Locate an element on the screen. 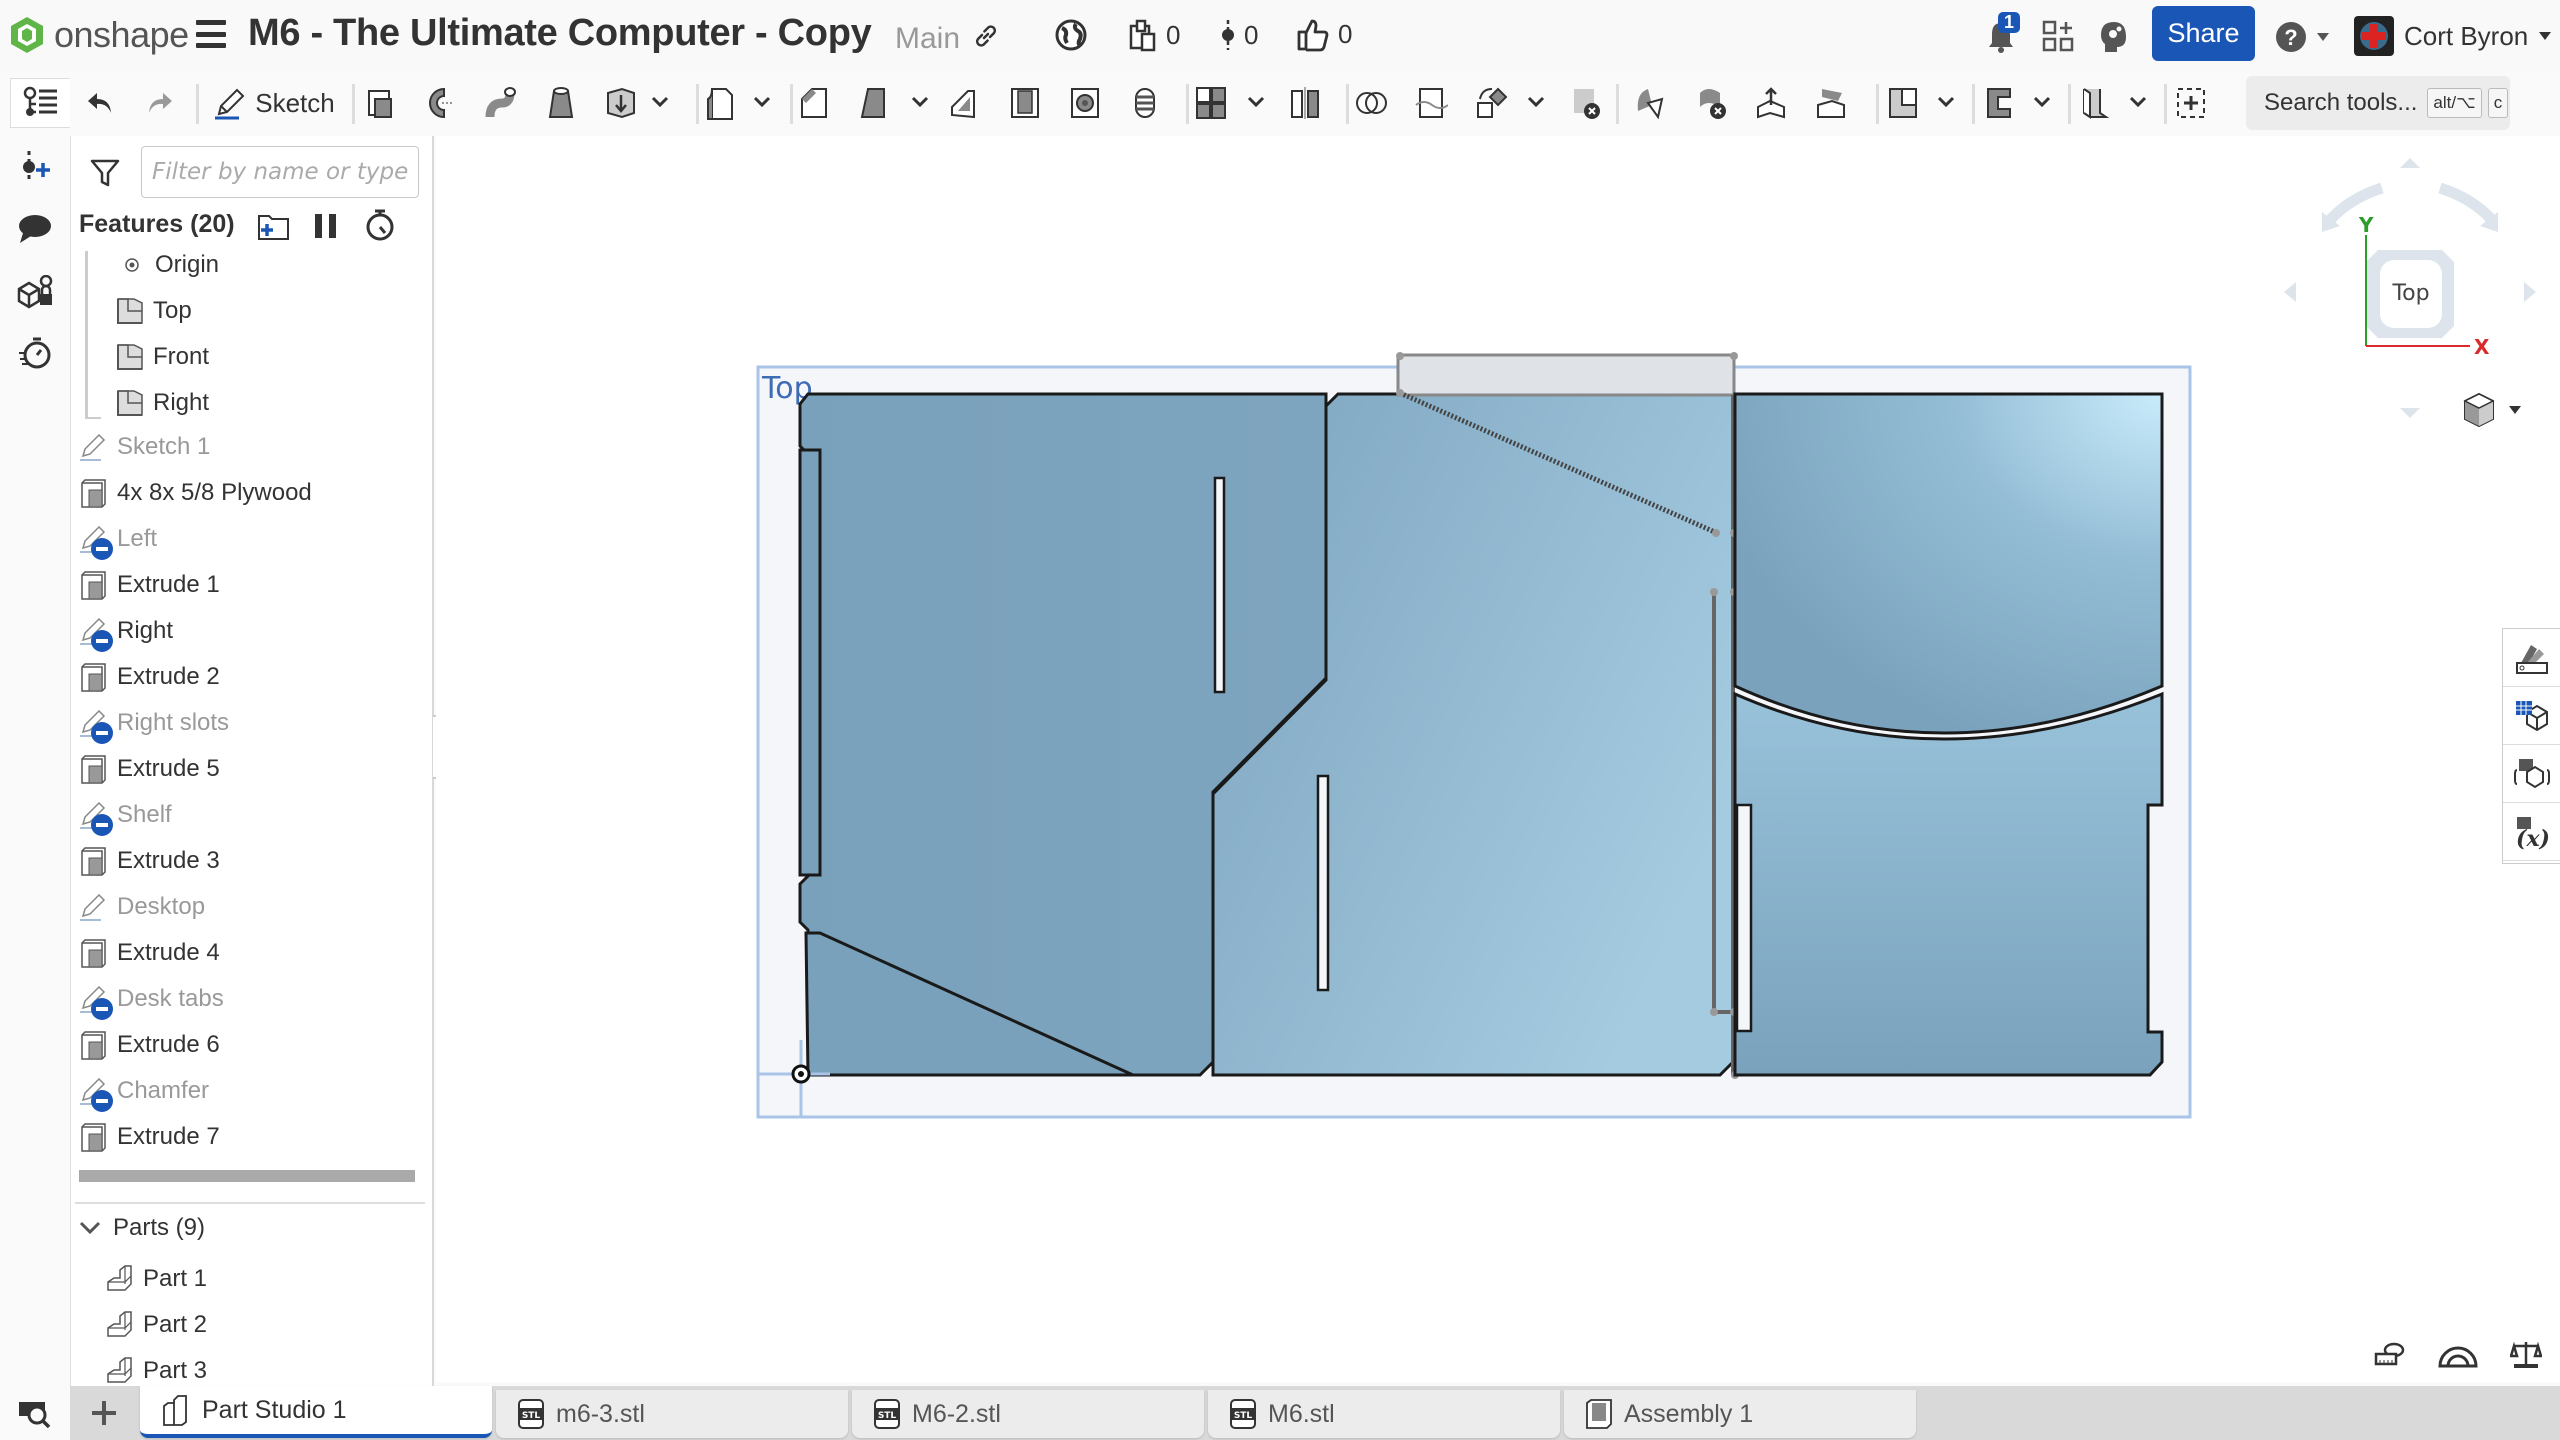 This screenshot has height=1440, width=2560. redo-button is located at coordinates (160, 103).